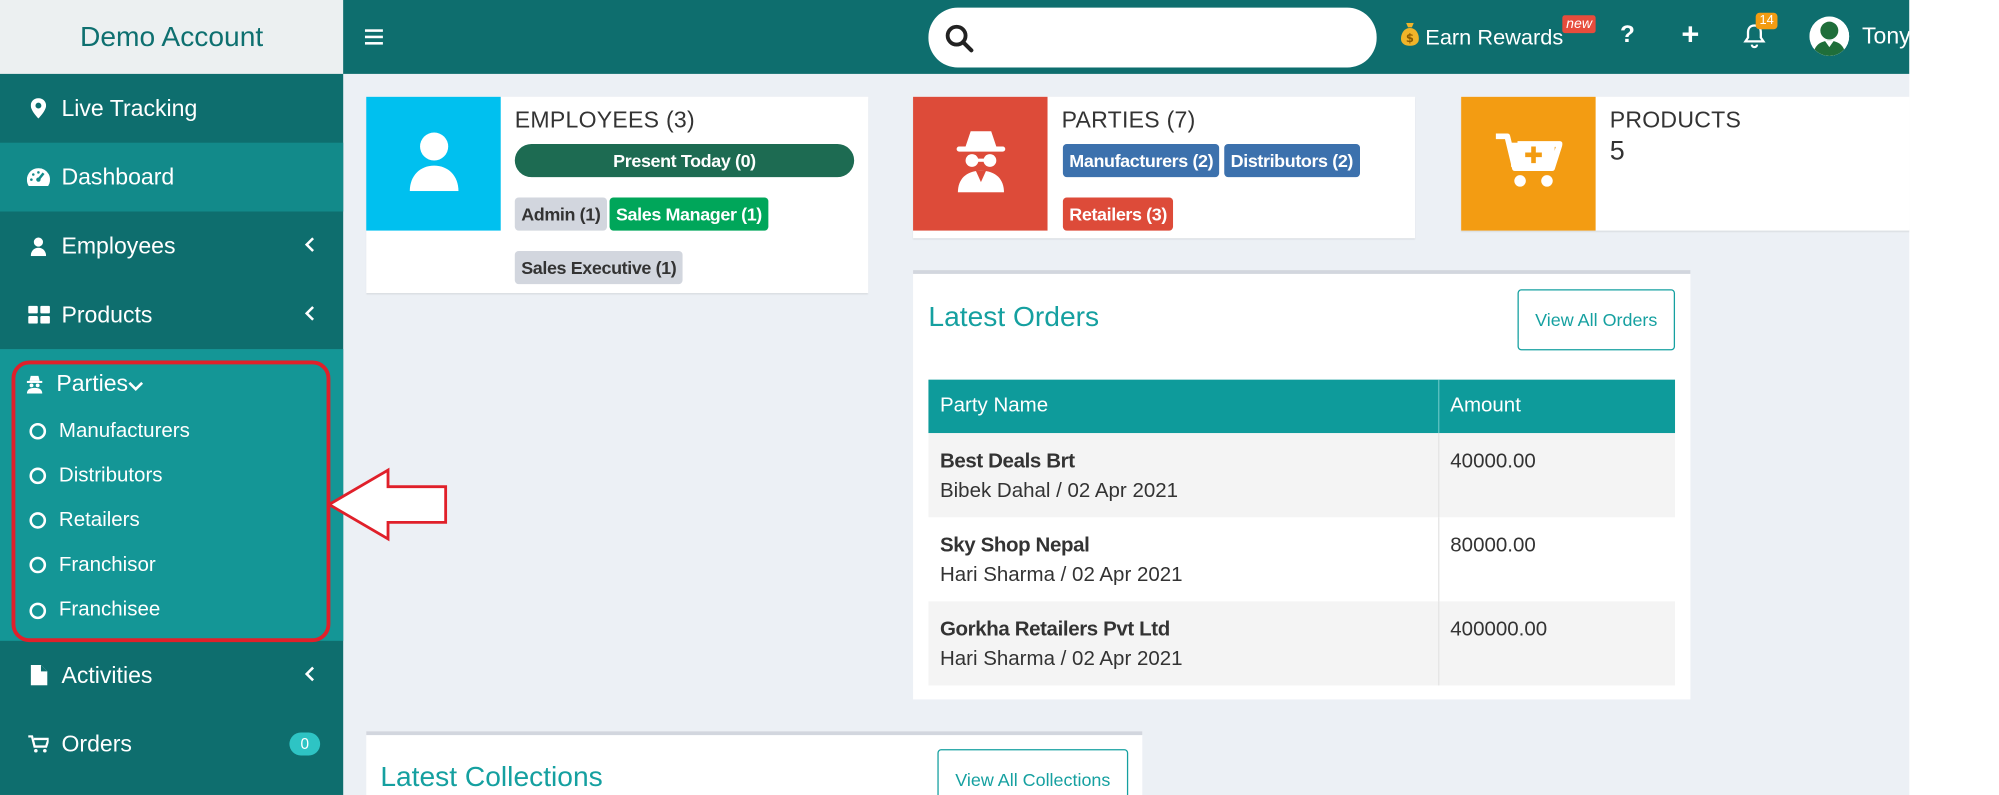 This screenshot has width=1999, height=795. I want to click on manufacturers-badge: Manufacturers (2), so click(1141, 160).